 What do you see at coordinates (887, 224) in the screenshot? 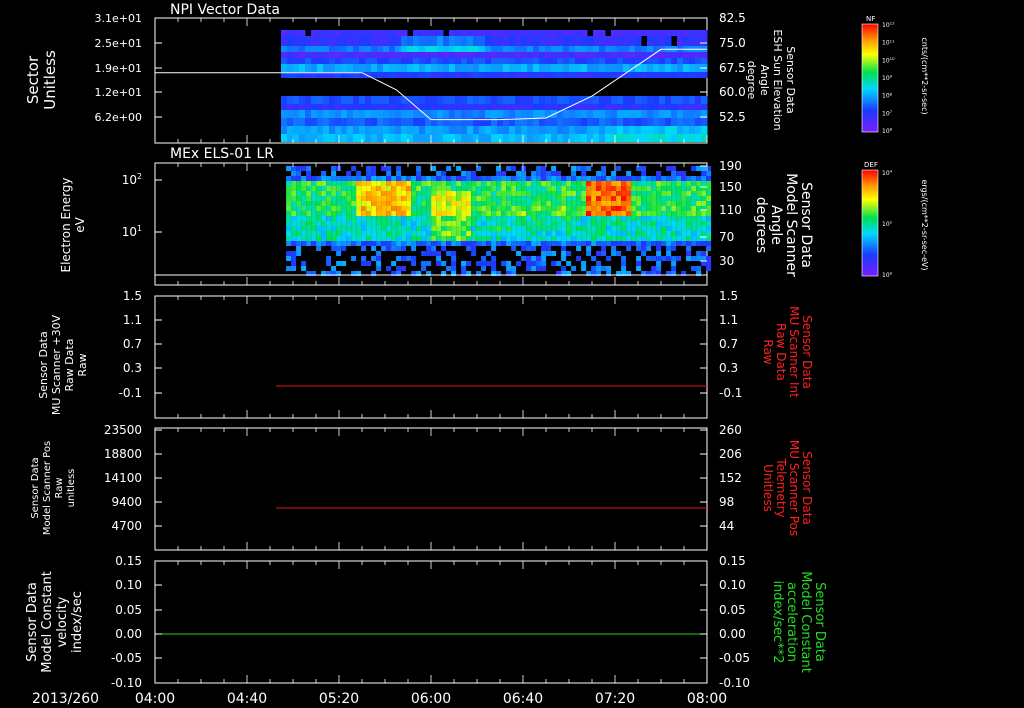
I see `colorbar-def-ticks: 104102100` at bounding box center [887, 224].